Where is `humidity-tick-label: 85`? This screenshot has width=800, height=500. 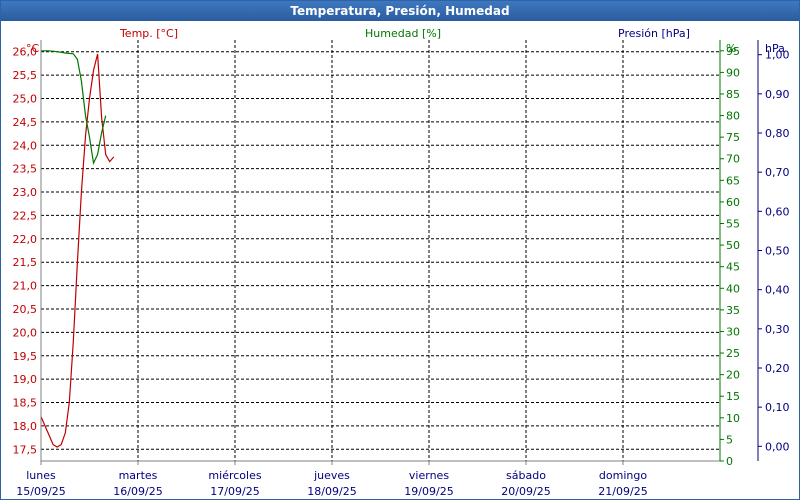 humidity-tick-label: 85 is located at coordinates (733, 94).